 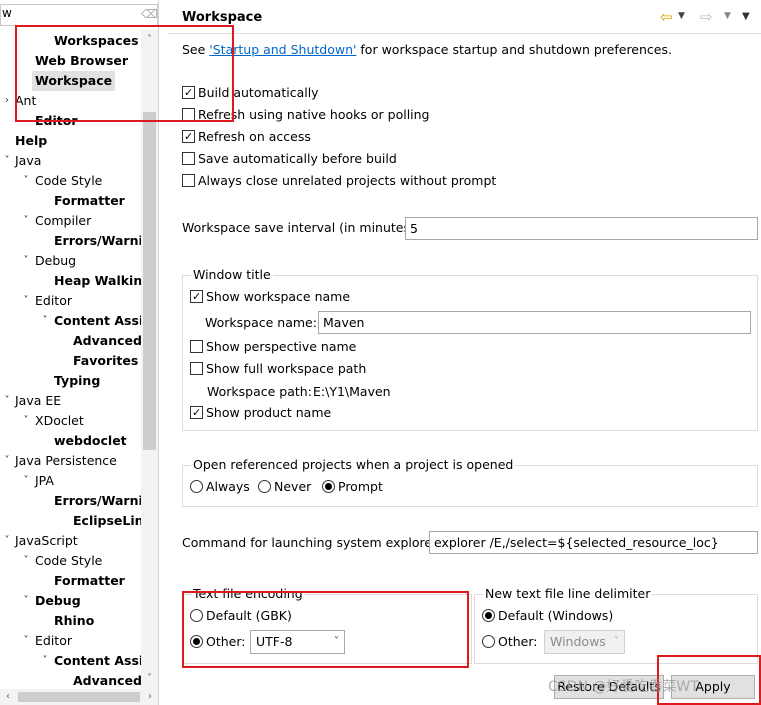 What do you see at coordinates (150, 697) in the screenshot?
I see `scroll-right-icon: ›` at bounding box center [150, 697].